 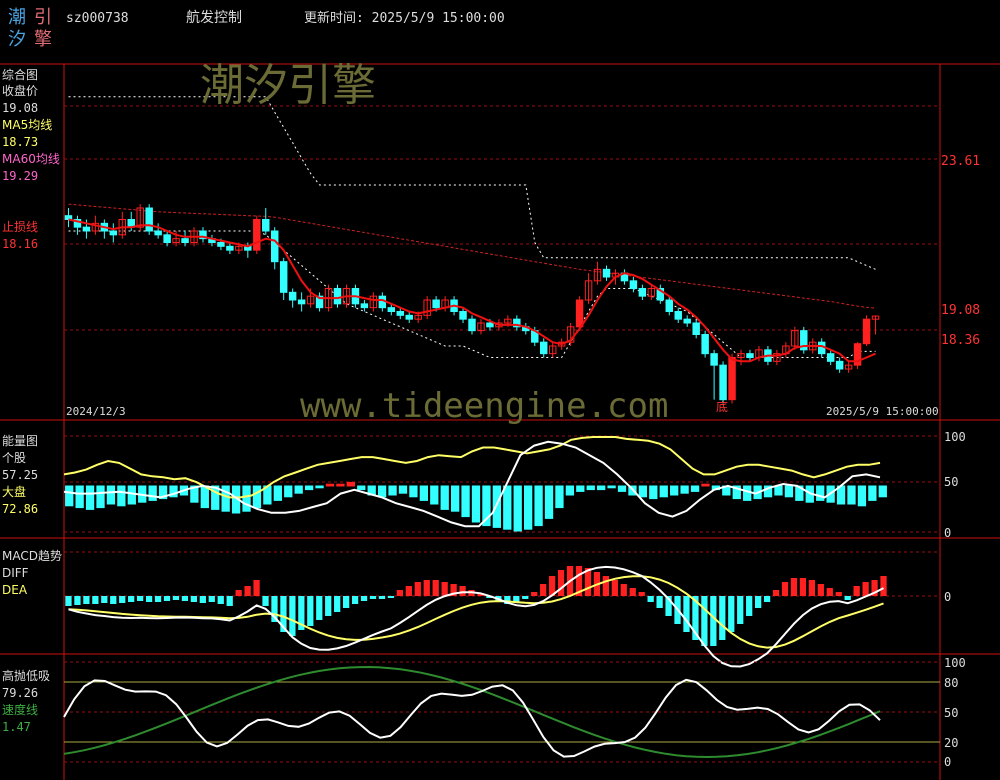 I want to click on energy-panel-title: 能量图, so click(x=20, y=441).